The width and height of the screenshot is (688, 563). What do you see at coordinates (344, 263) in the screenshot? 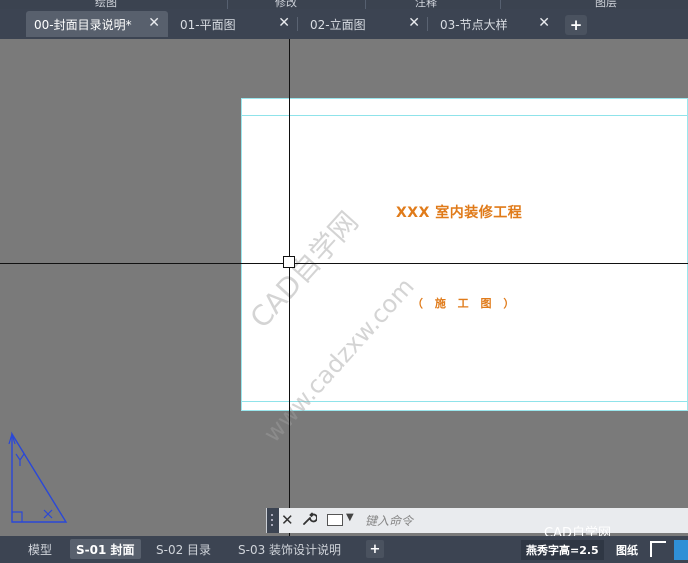
I see `crosshair-horizontal` at bounding box center [344, 263].